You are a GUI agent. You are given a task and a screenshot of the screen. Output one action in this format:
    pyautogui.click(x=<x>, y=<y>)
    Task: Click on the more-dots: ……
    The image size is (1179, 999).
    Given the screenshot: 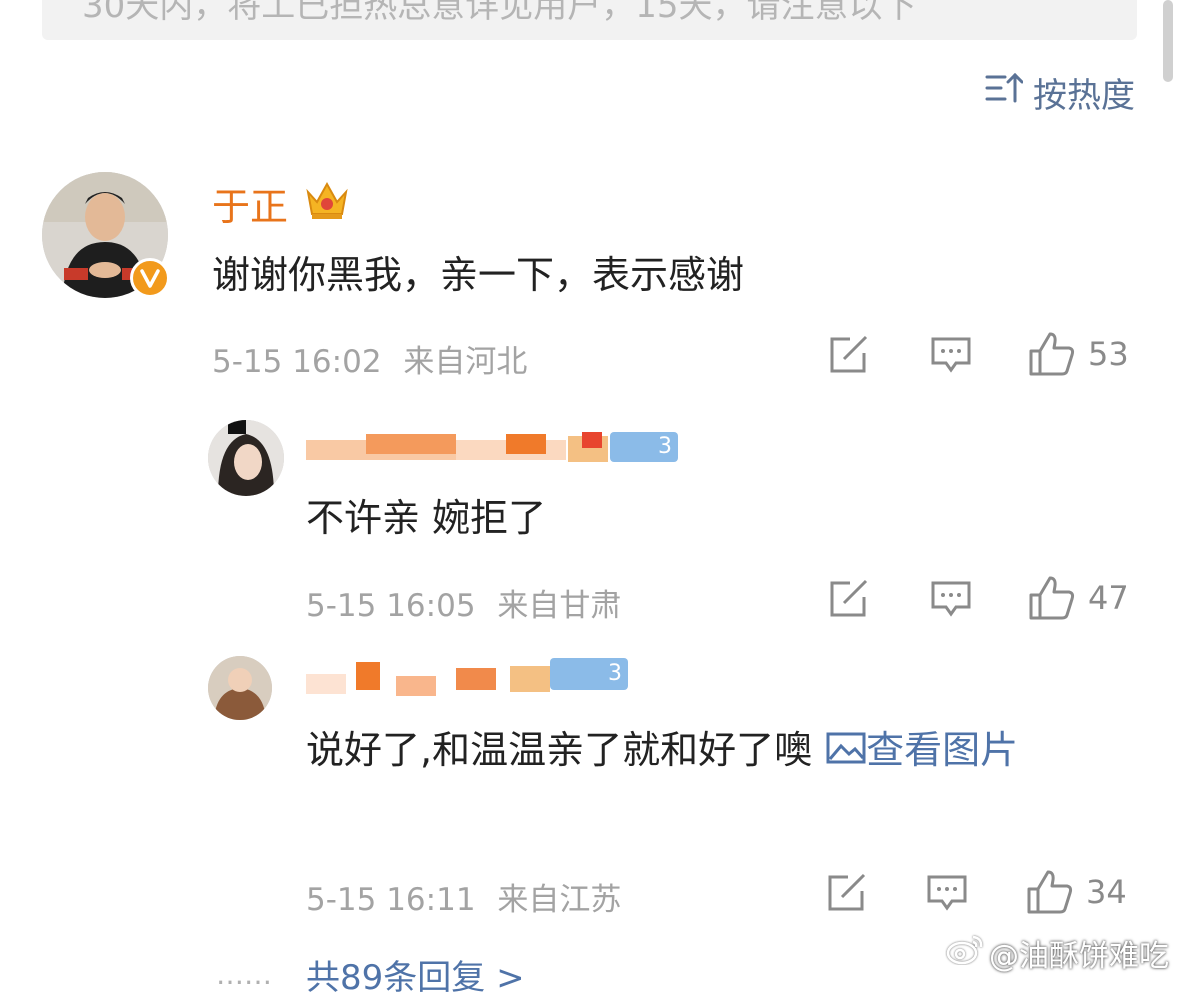 What is the action you would take?
    pyautogui.click(x=244, y=974)
    